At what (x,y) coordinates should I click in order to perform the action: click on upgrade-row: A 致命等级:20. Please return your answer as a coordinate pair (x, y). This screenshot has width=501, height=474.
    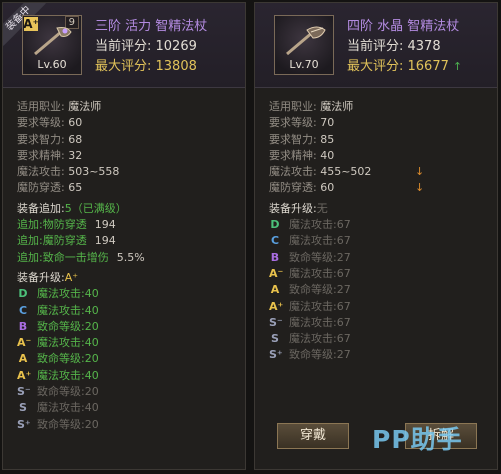
    Looking at the image, I should click on (127, 359).